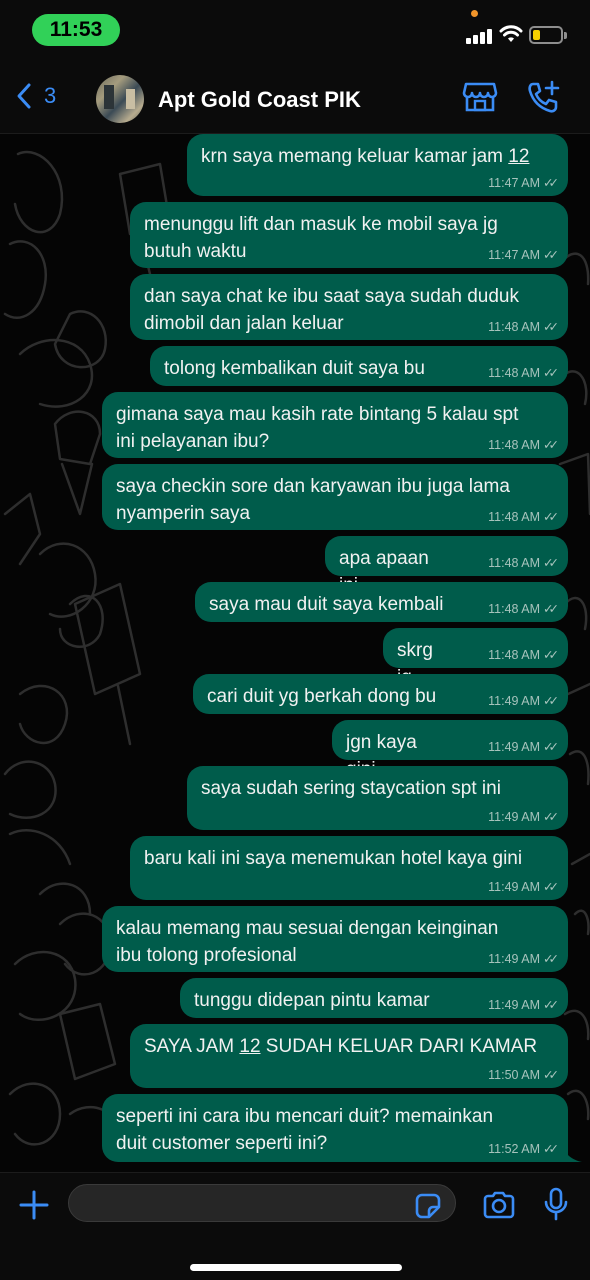  I want to click on message-text: krn saya memang keluar kamar jam 12, so click(377, 156).